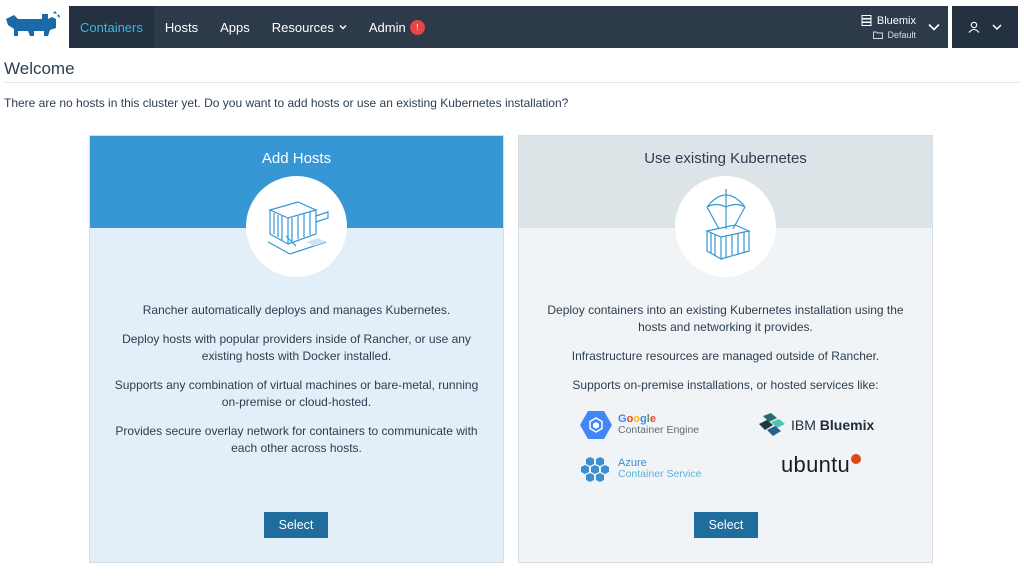 This screenshot has width=1024, height=580. I want to click on provider-ibm-bluemix: IBM Bluemix, so click(815, 425).